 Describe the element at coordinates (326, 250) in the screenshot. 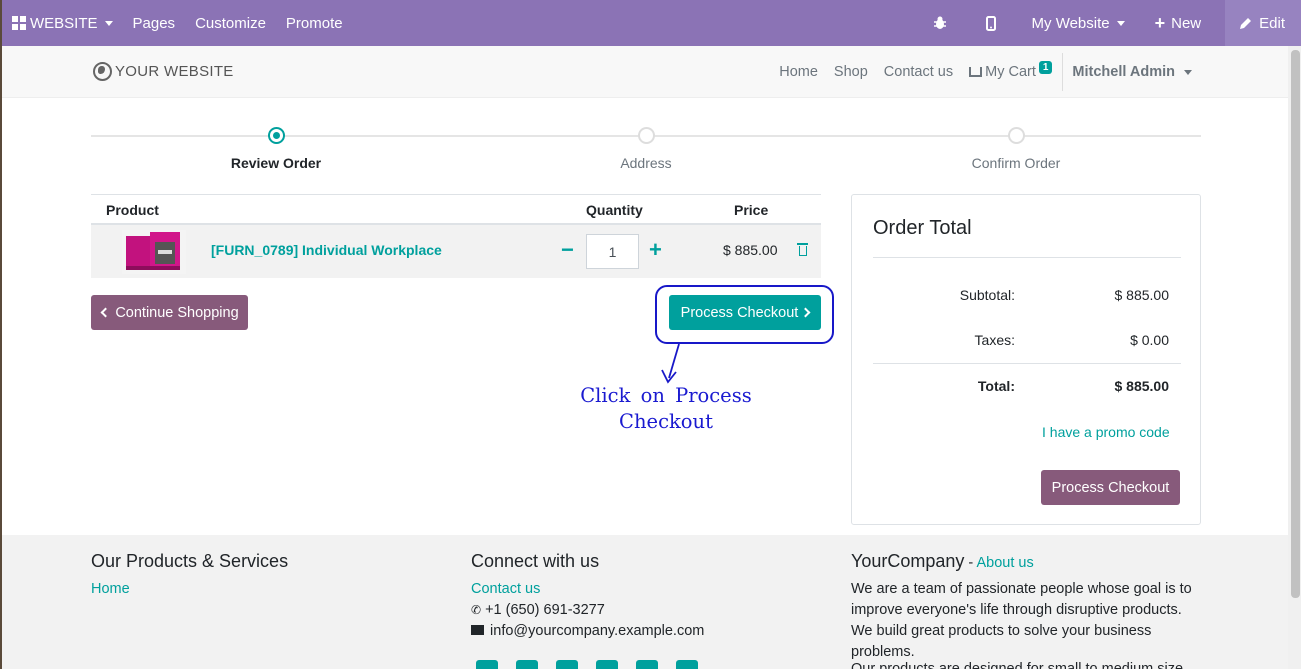

I see `product-name-link: [FURN_0789] Individual Workplace` at that location.